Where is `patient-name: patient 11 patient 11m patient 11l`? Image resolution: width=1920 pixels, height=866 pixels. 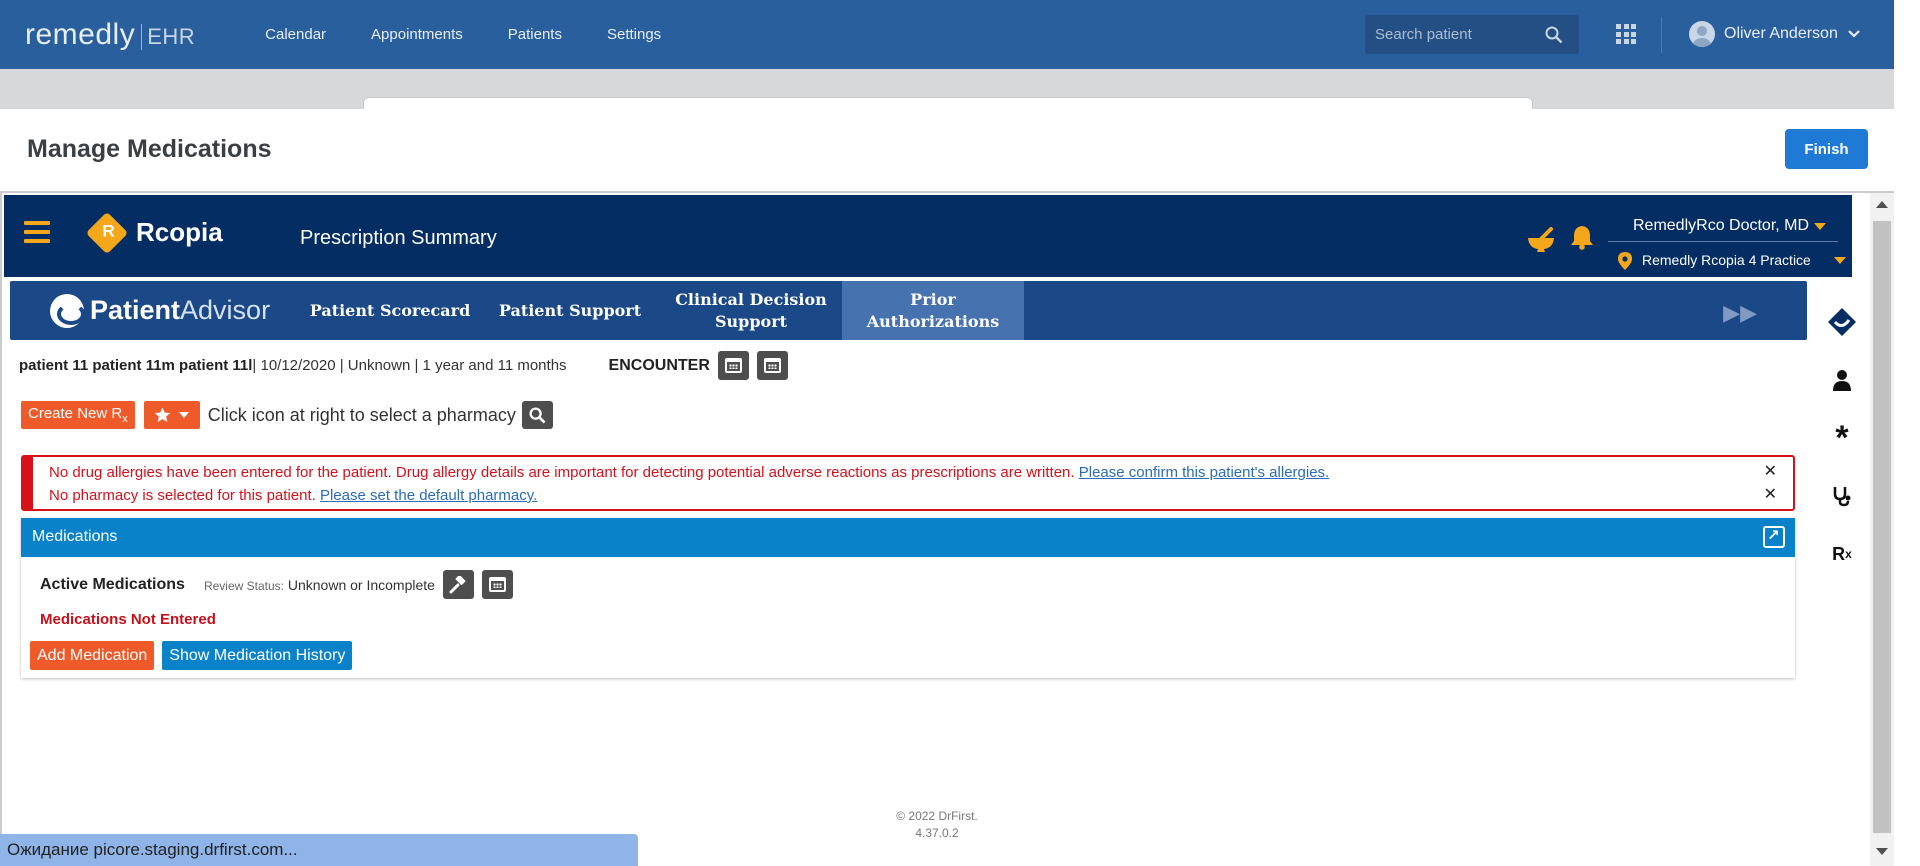 patient-name: patient 11 patient 11m patient 11l is located at coordinates (135, 365).